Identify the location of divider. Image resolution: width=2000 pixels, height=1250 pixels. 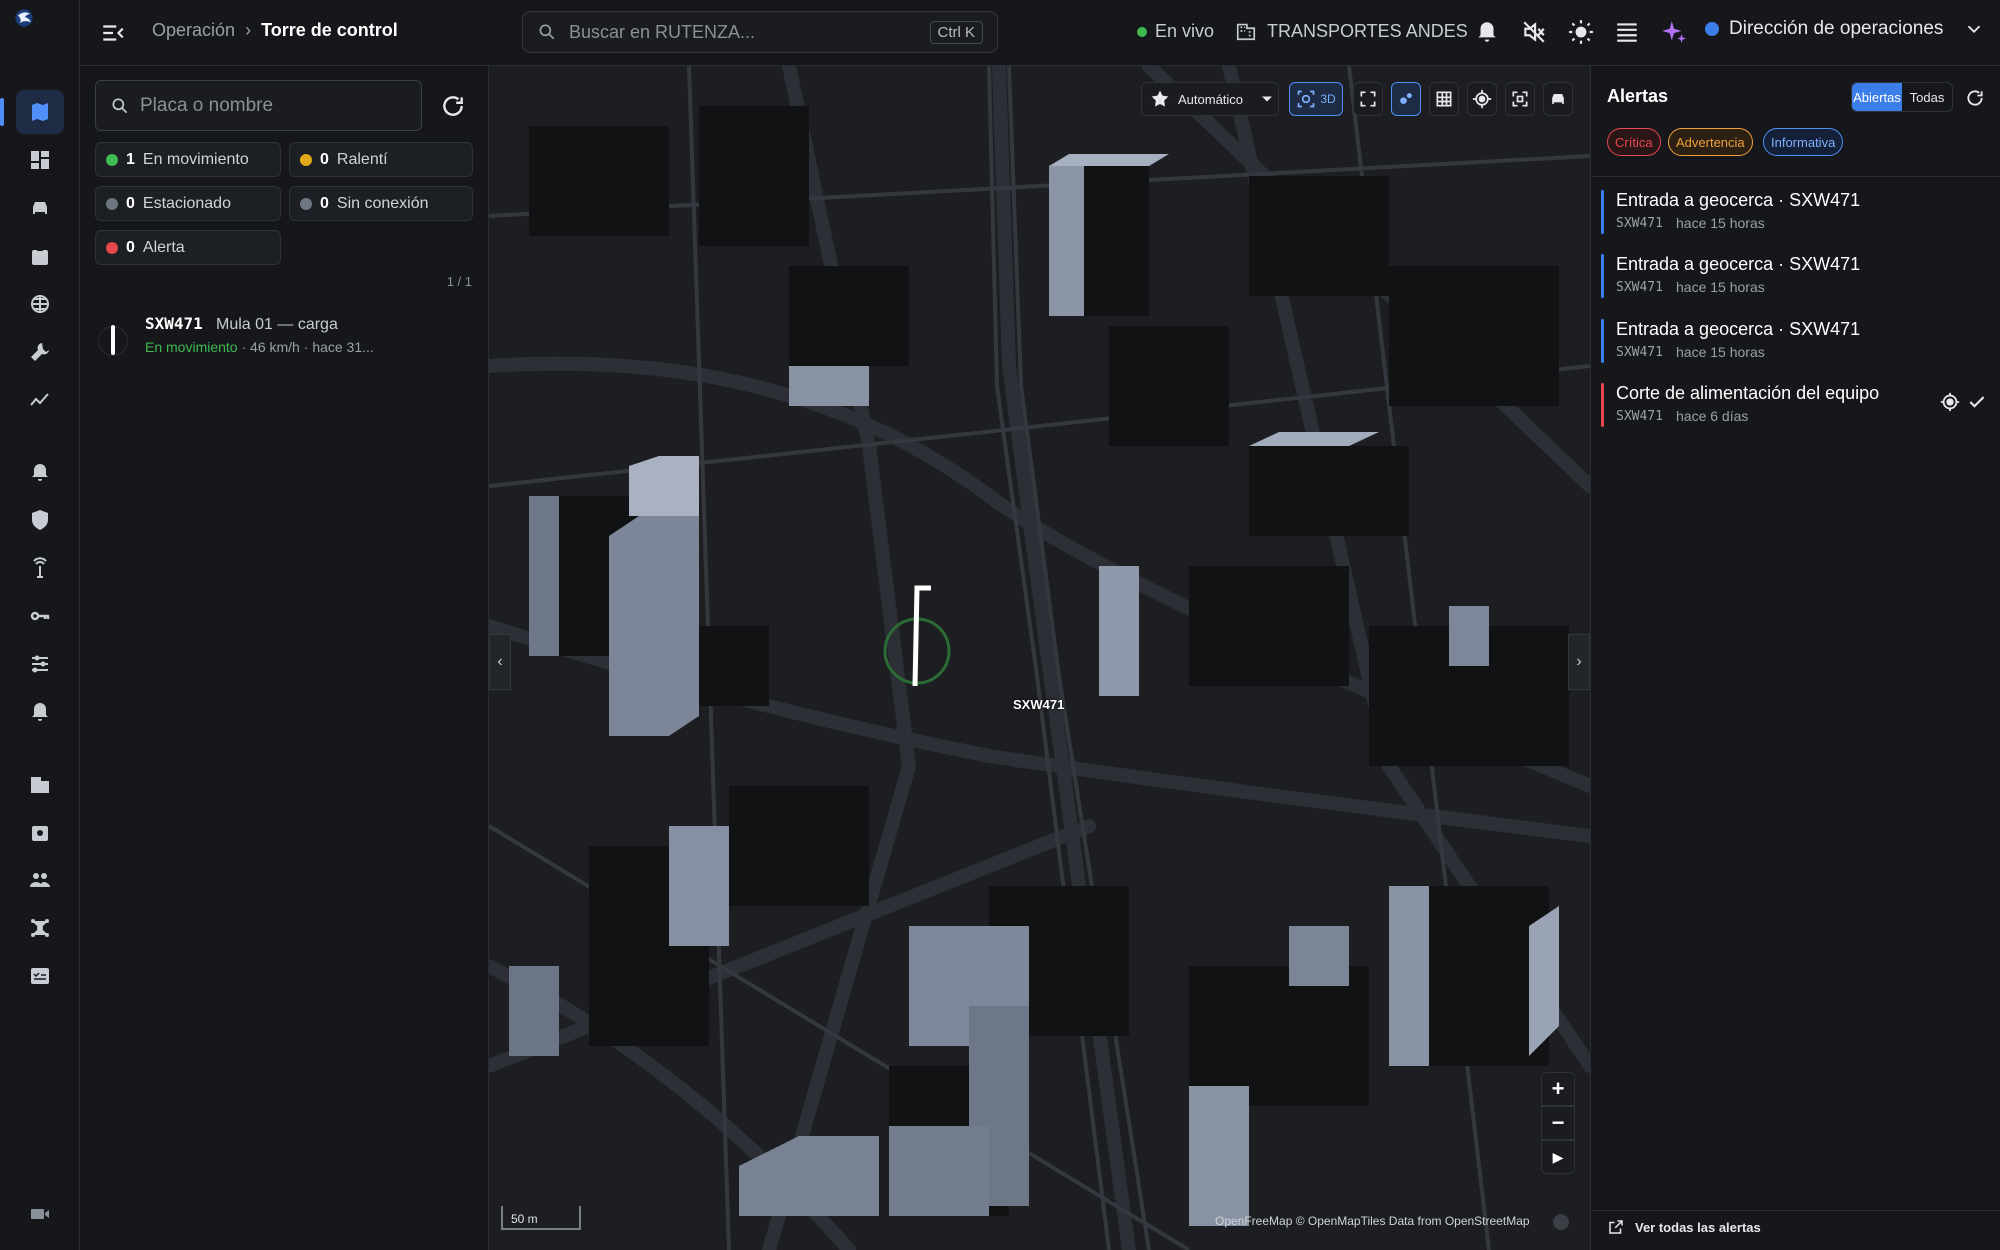
(1795, 1210).